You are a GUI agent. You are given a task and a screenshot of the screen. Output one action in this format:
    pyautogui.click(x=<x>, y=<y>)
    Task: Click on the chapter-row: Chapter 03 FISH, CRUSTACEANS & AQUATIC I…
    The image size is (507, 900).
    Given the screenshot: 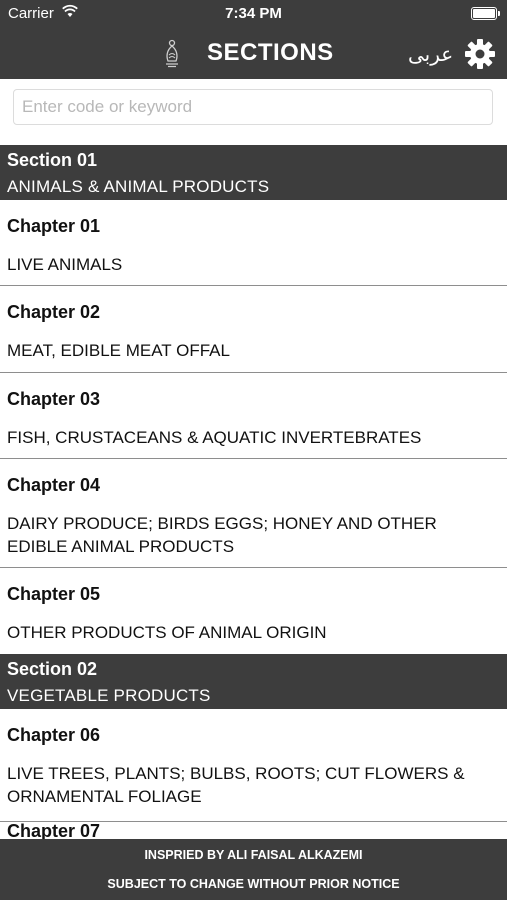 What is the action you would take?
    pyautogui.click(x=253, y=416)
    